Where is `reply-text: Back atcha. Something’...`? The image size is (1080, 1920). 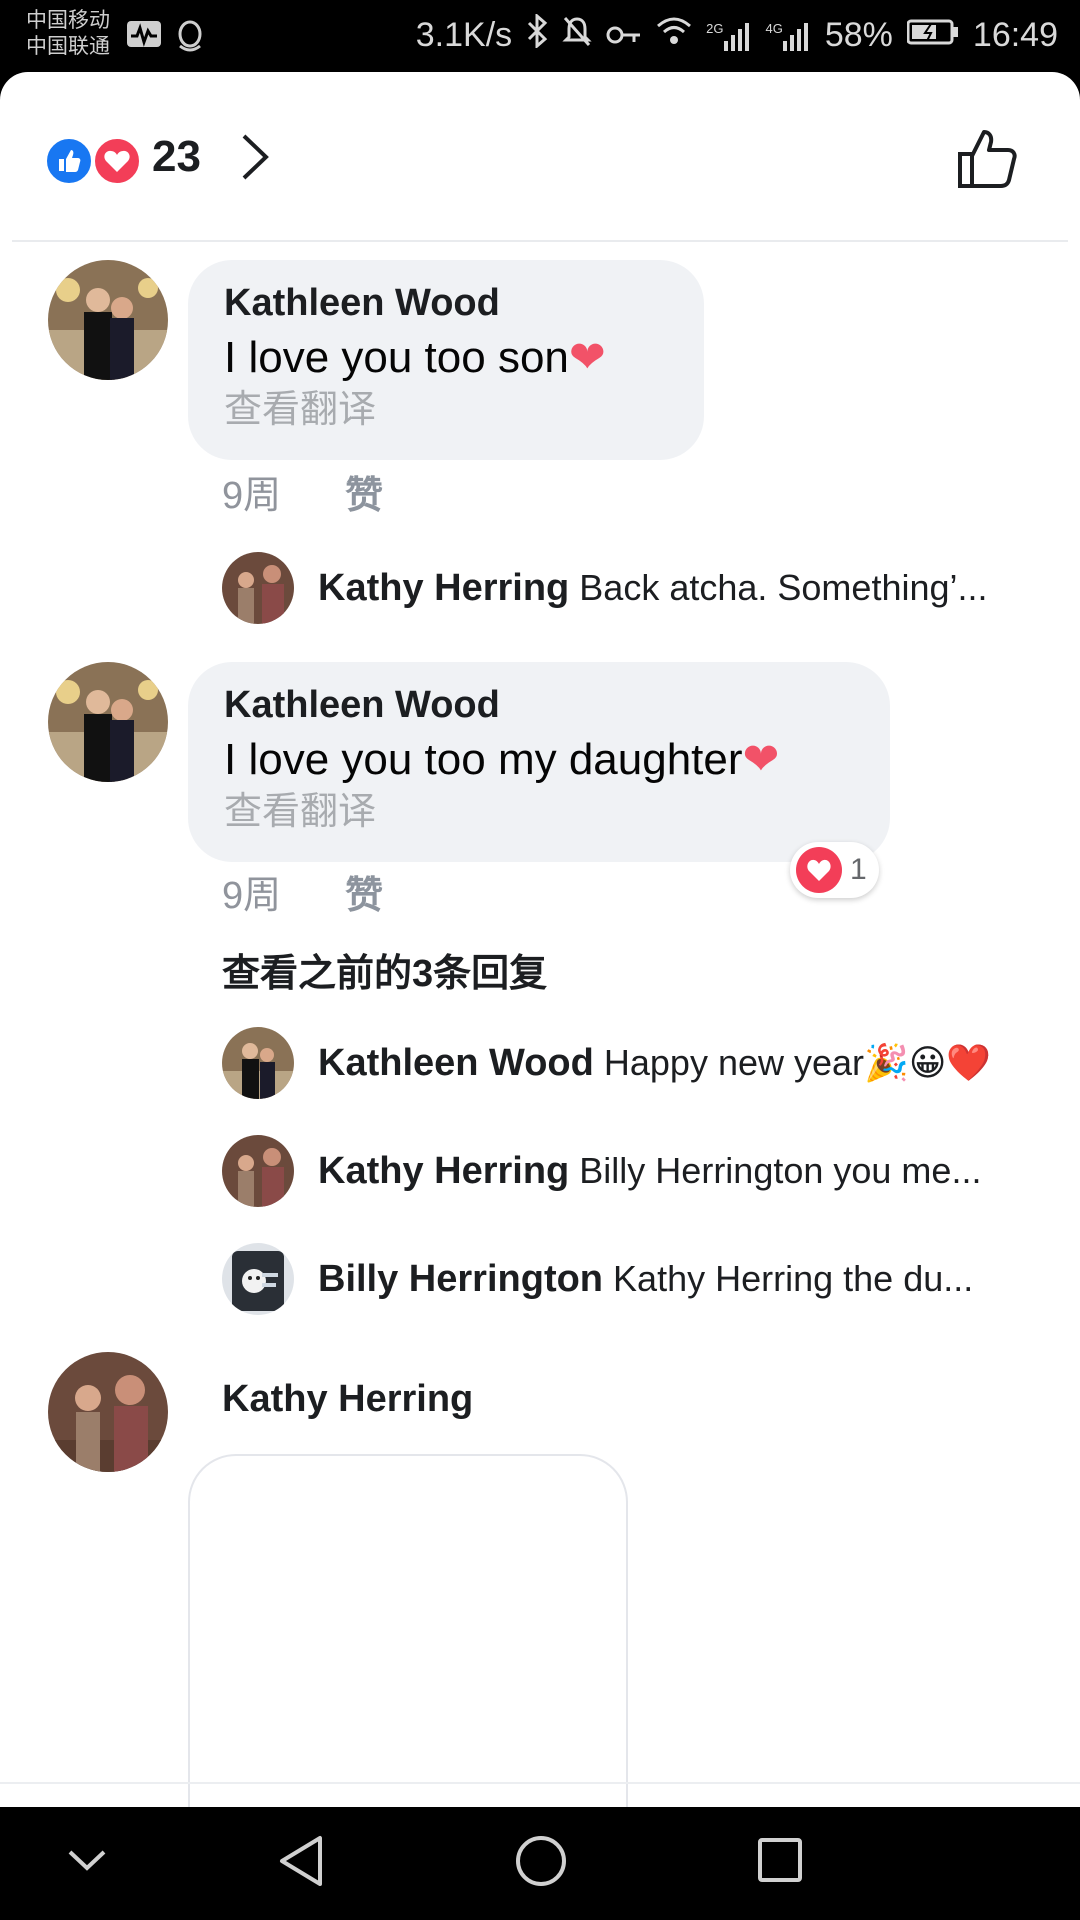 reply-text: Back atcha. Something’... is located at coordinates (783, 587).